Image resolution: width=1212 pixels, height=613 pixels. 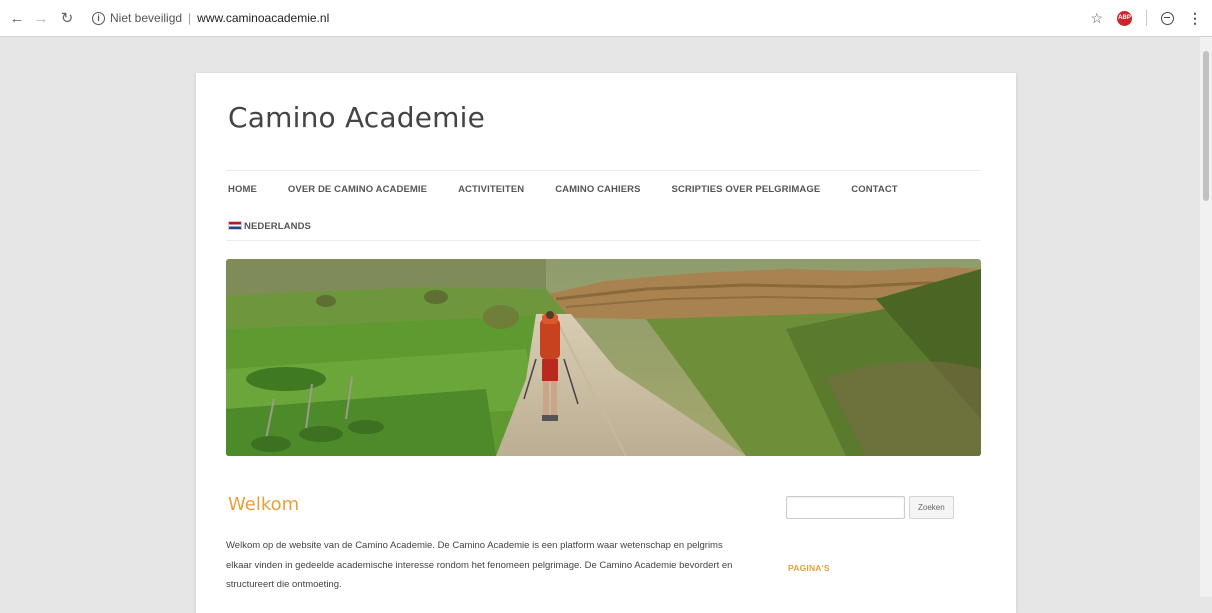 What do you see at coordinates (1195, 18) in the screenshot?
I see `menu-kebab-icon: ⋮` at bounding box center [1195, 18].